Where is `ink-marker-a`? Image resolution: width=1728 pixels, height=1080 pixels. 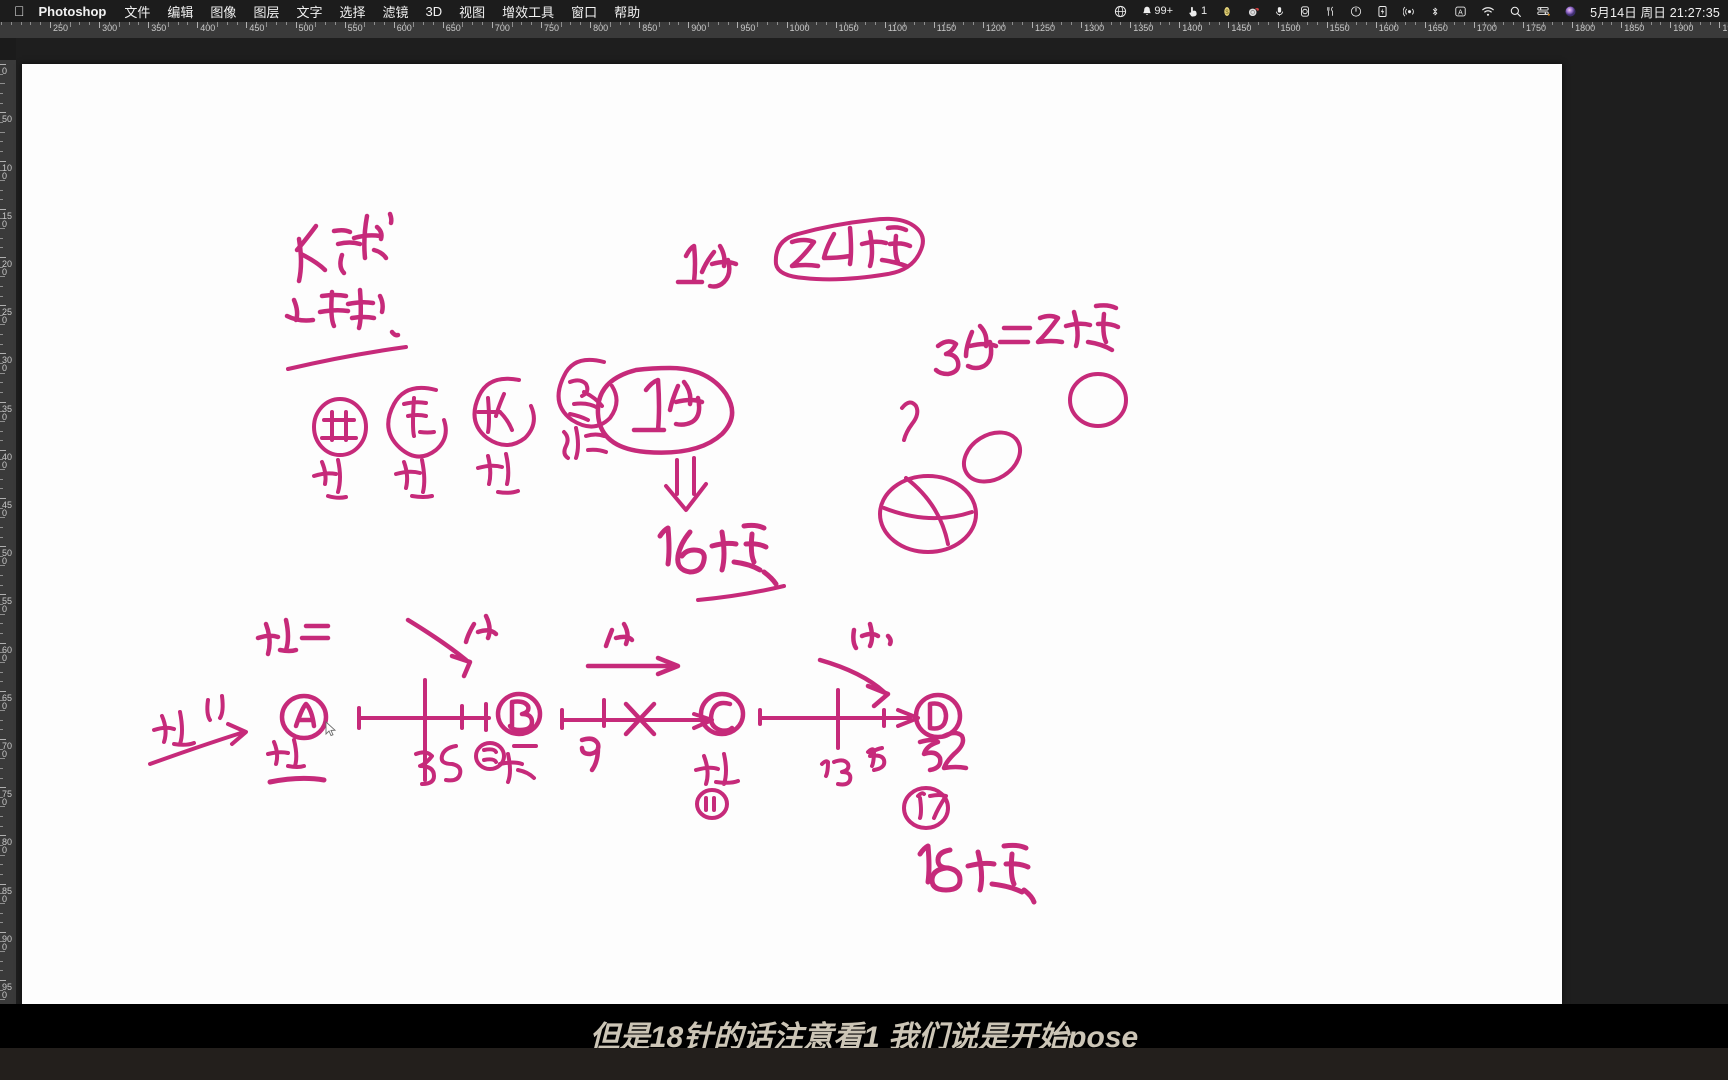 ink-marker-a is located at coordinates (304, 717).